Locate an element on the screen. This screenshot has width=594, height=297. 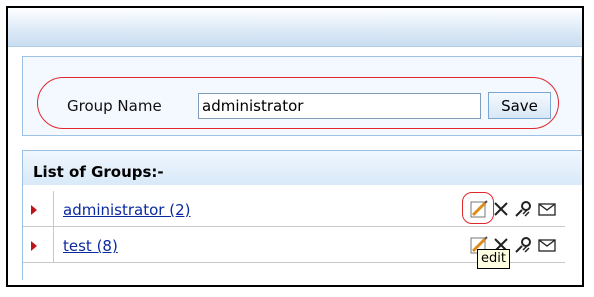
edit-icon is located at coordinates (479, 209).